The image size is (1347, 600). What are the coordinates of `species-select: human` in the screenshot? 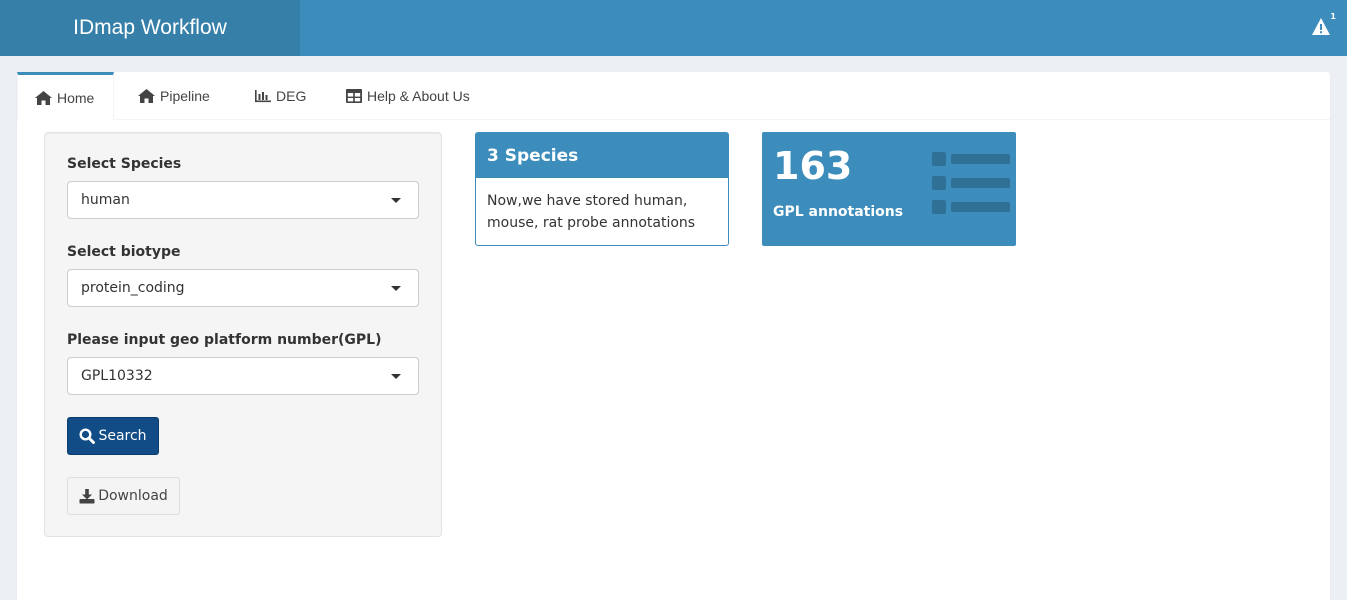 It's located at (243, 200).